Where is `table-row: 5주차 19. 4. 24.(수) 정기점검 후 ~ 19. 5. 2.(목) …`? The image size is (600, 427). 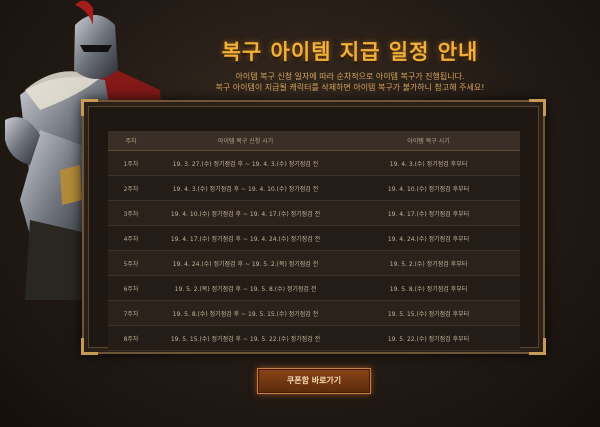 table-row: 5주차 19. 4. 24.(수) 정기점검 후 ~ 19. 5. 2.(목) … is located at coordinates (314, 263).